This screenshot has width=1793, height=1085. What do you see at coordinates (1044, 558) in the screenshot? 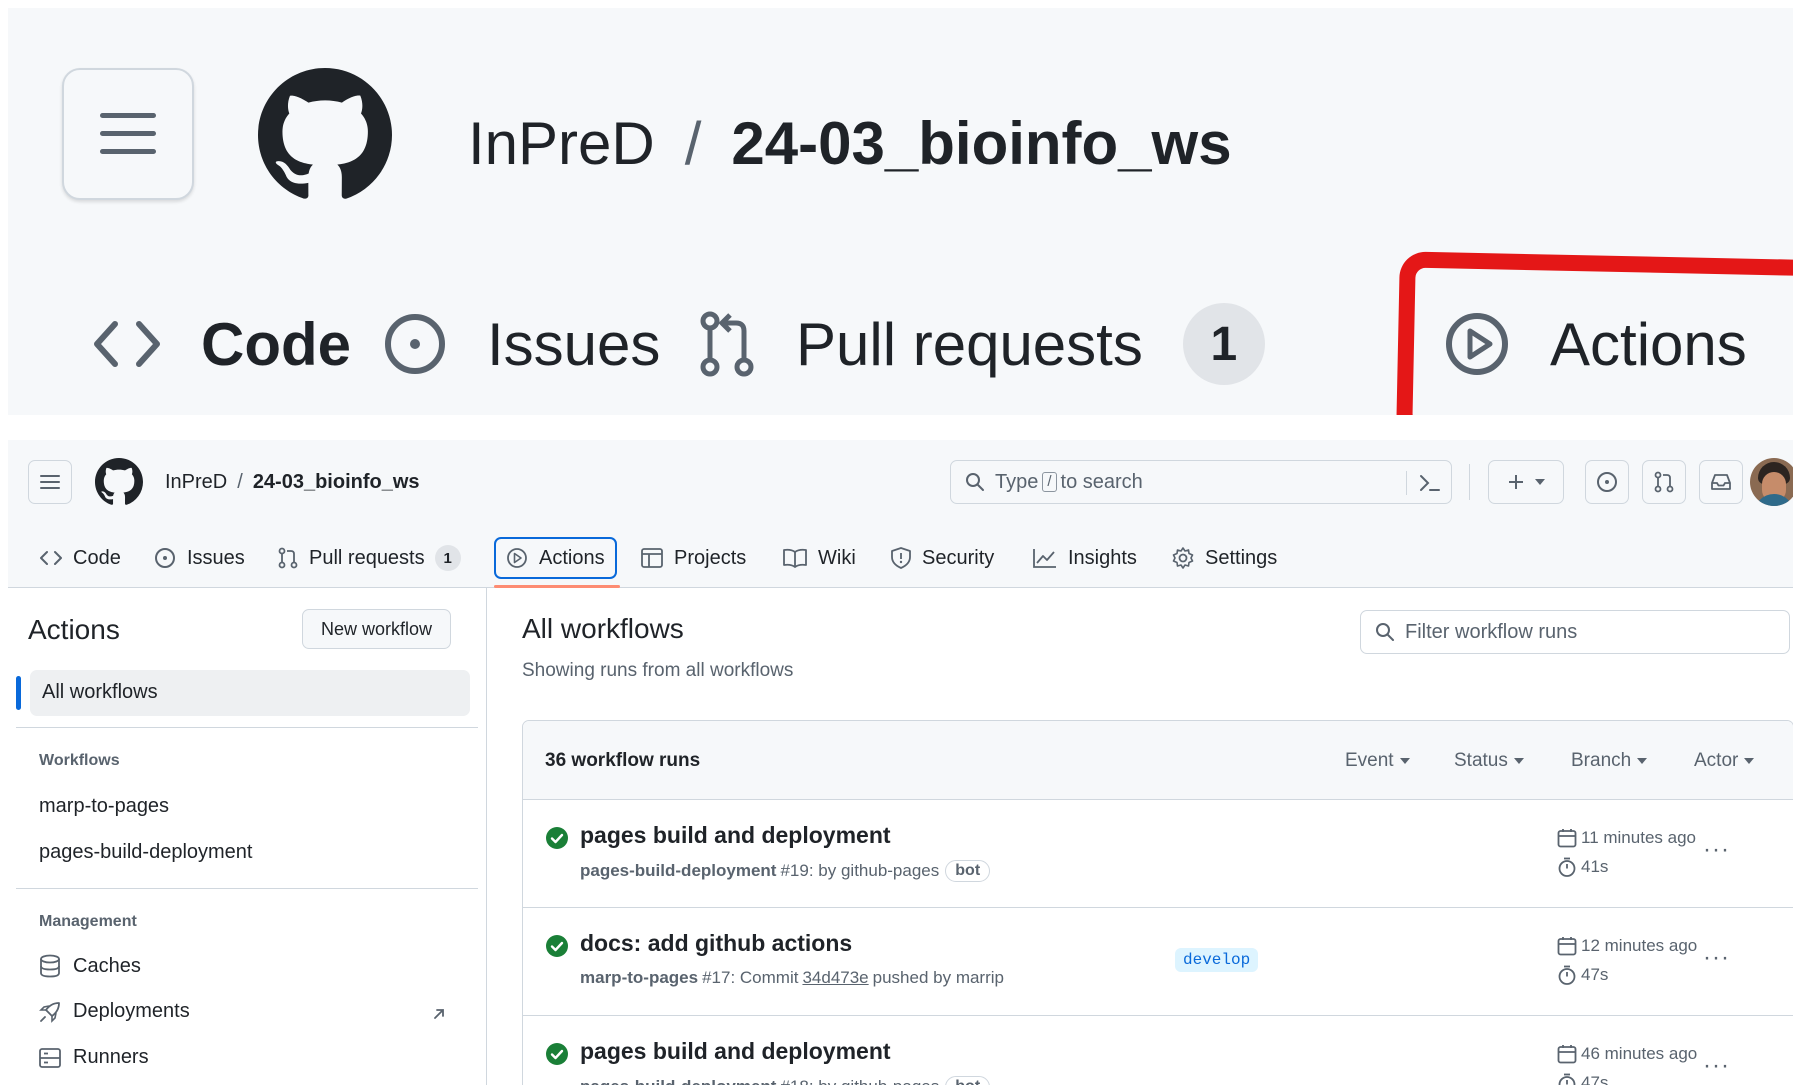
I see `graph-icon` at bounding box center [1044, 558].